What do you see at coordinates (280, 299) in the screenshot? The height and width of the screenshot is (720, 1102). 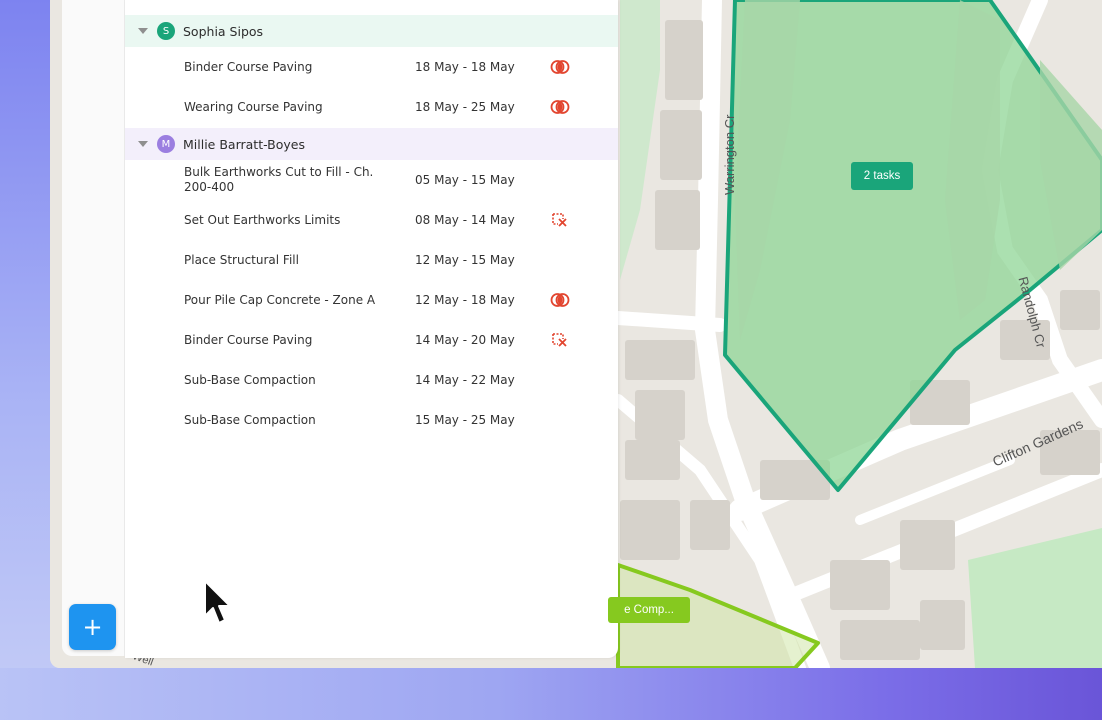 I see `task-name: Pour Pile Cap Concrete - Zone A` at bounding box center [280, 299].